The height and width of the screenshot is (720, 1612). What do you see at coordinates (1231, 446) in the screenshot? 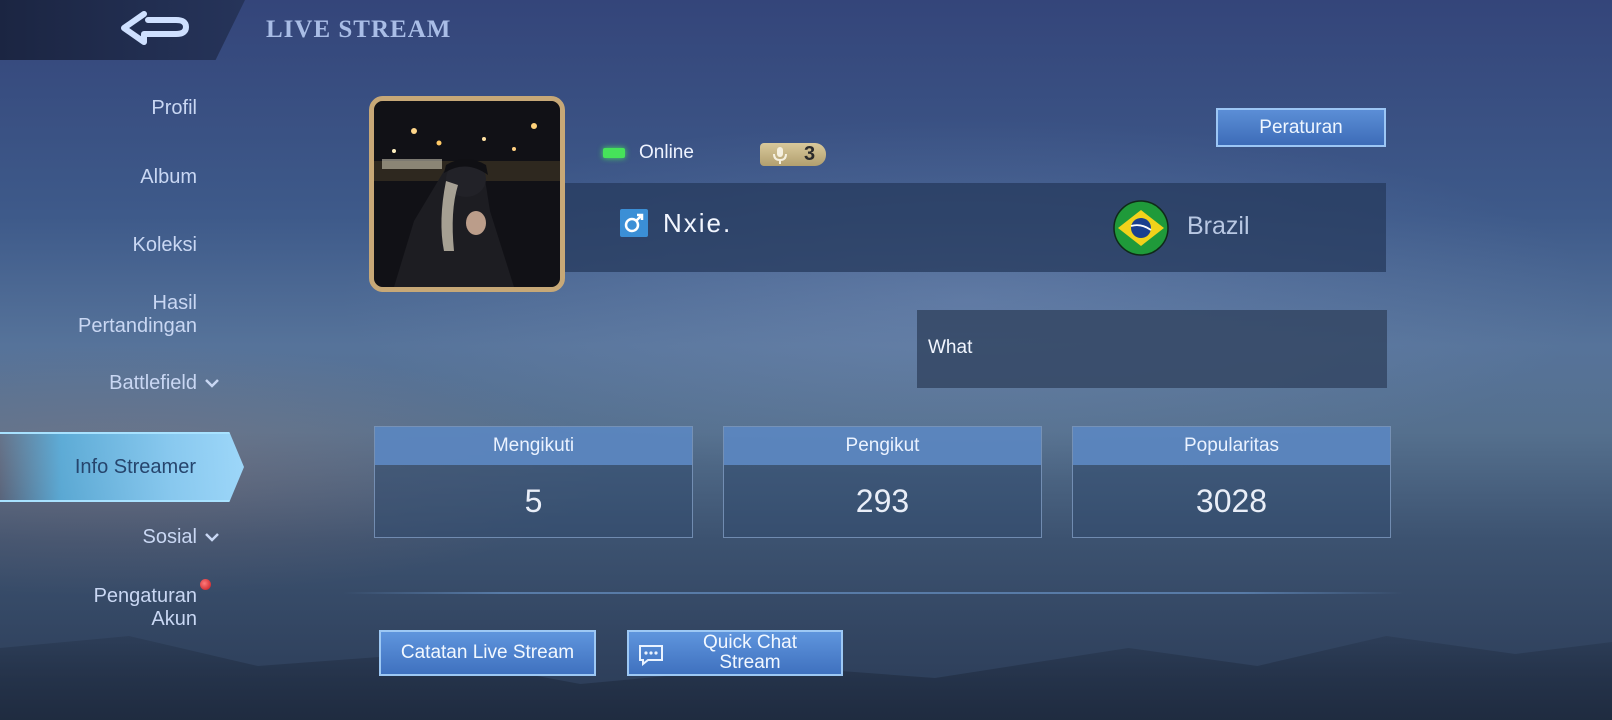
I see `stat-label: Popularitas` at bounding box center [1231, 446].